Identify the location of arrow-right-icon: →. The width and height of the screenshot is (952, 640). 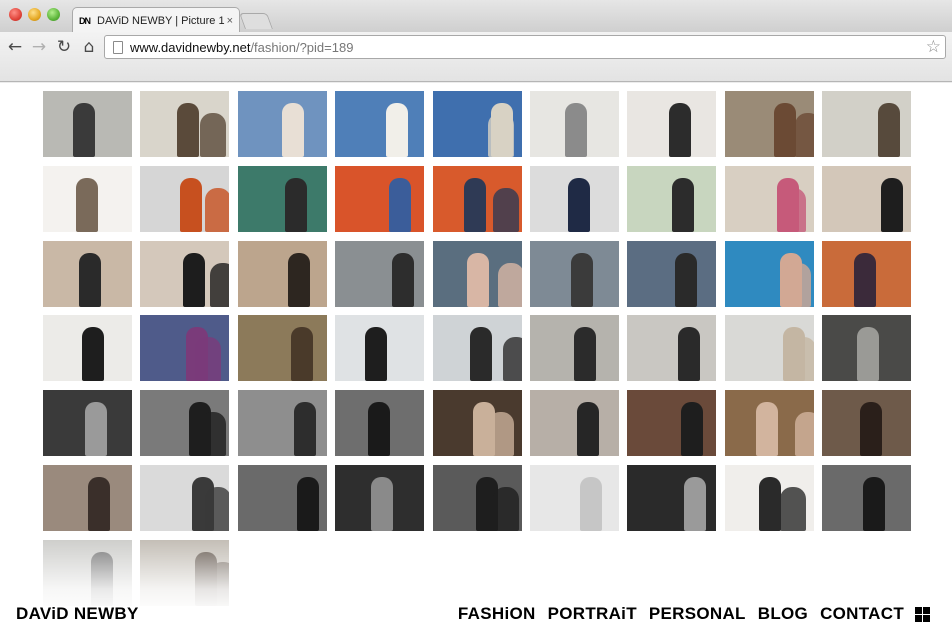
(39, 47).